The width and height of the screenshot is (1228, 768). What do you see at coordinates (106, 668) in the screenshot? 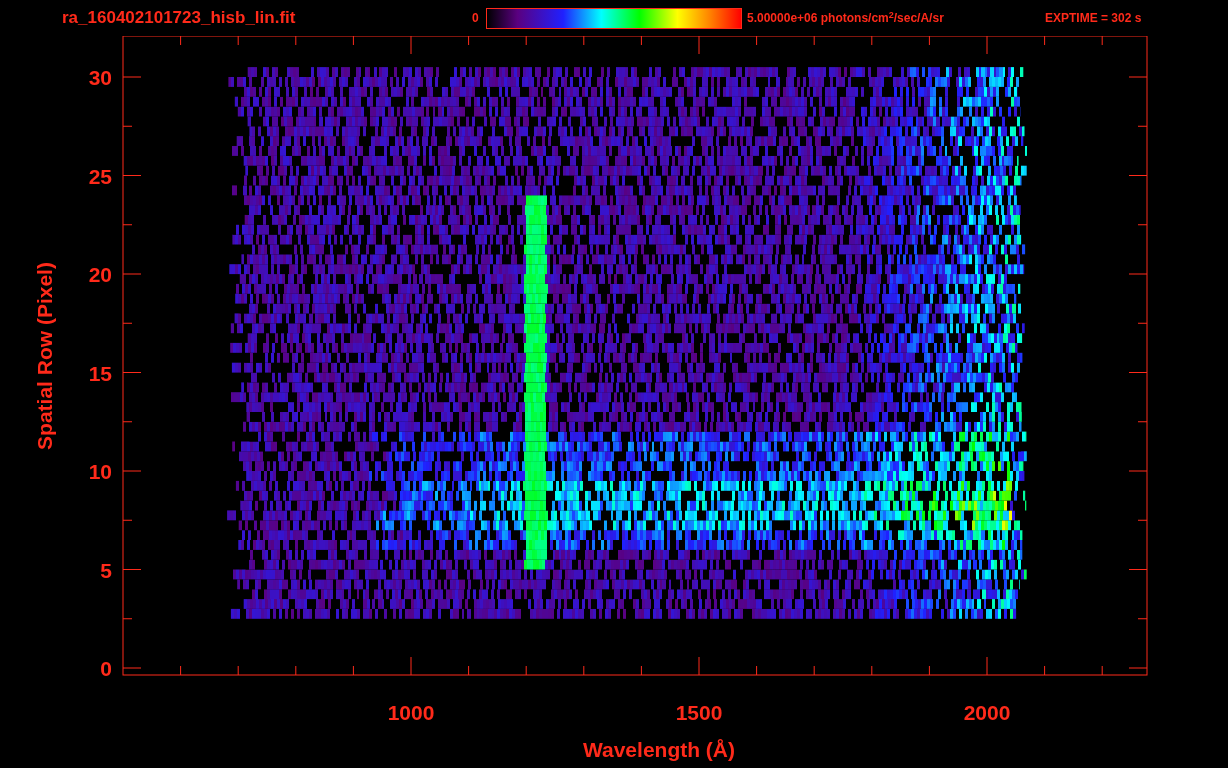
I see `y-tick-label: 0` at bounding box center [106, 668].